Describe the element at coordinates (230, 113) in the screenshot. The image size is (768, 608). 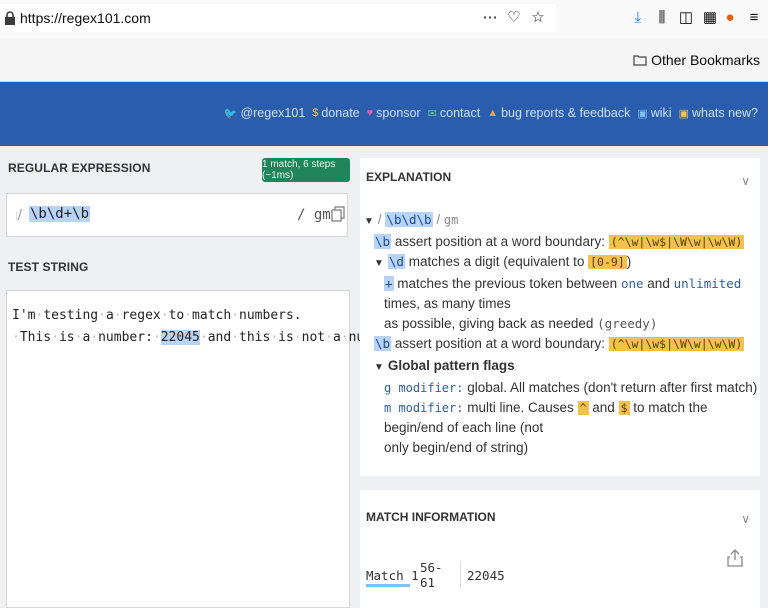
I see `twitter-icon: 🐦` at that location.